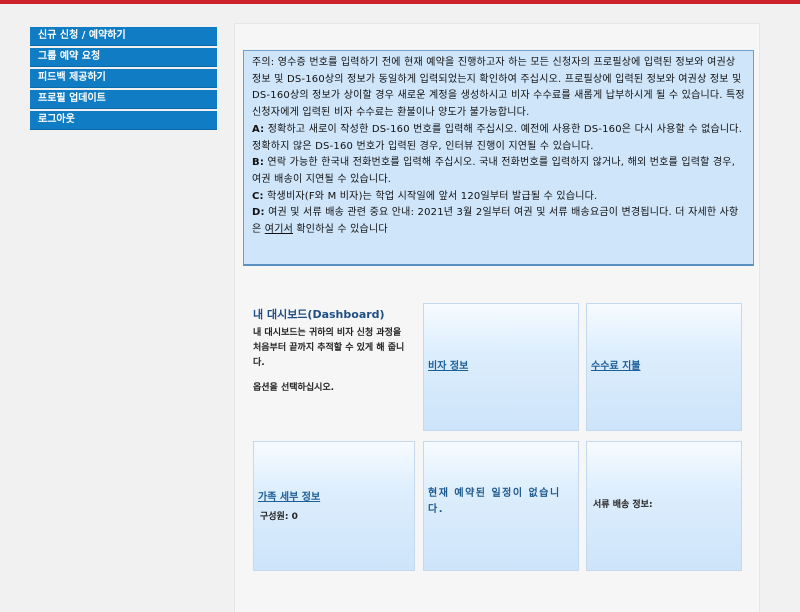  Describe the element at coordinates (494, 501) in the screenshot. I see `no-appointment-text: 현재 예약된 일정이 없습니다.` at that location.